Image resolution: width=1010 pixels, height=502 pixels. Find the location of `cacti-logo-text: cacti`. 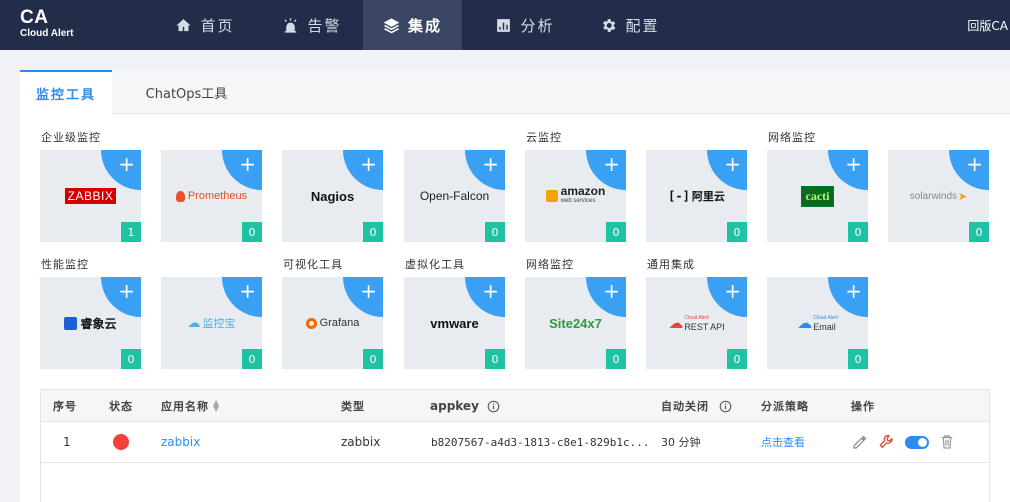

cacti-logo-text: cacti is located at coordinates (817, 196).